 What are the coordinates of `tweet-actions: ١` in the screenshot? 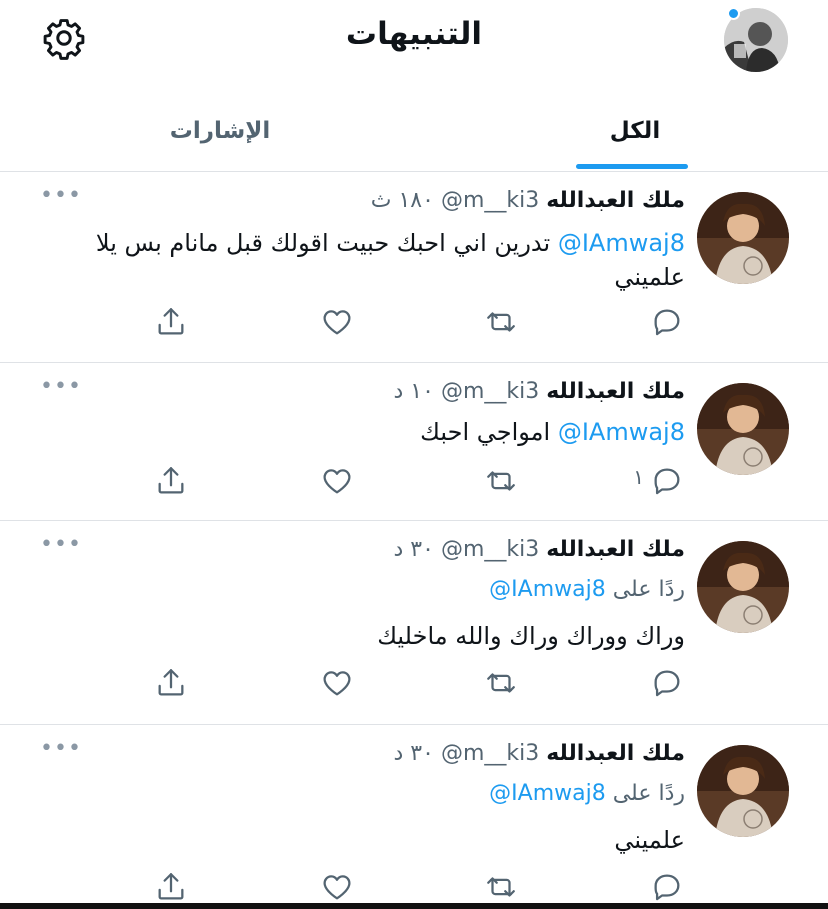 It's located at (414, 481).